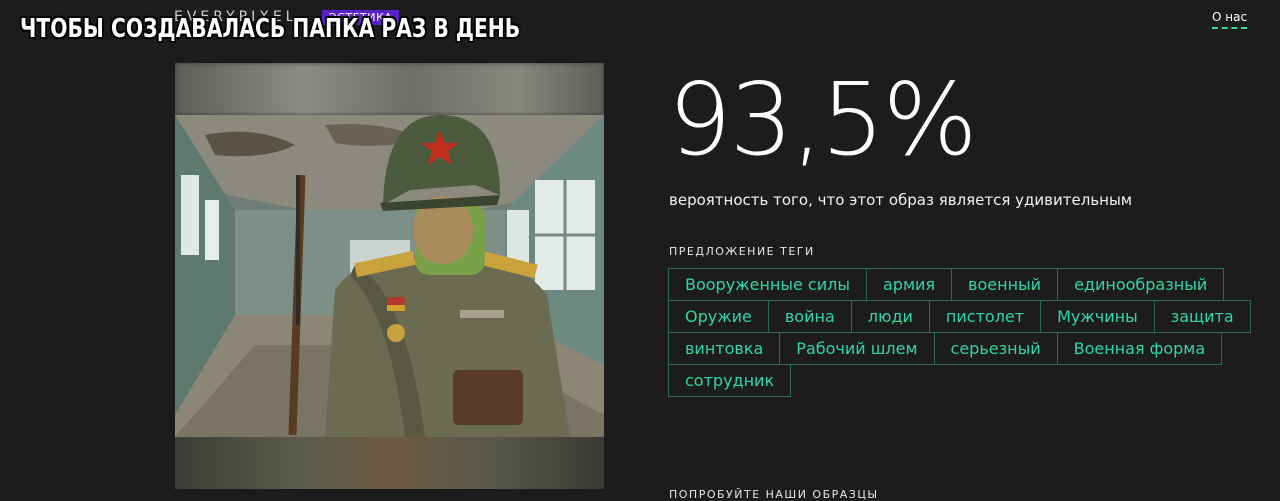 This screenshot has height=501, width=1280. Describe the element at coordinates (1230, 19) in the screenshot. I see `about-link: О нас` at that location.